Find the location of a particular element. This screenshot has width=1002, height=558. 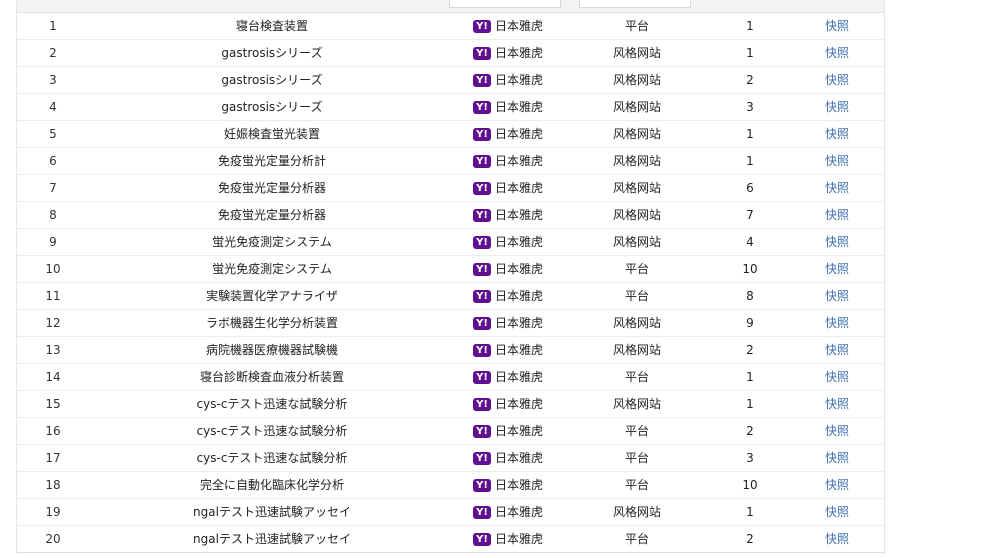

table-header-bar is located at coordinates (450, 6).